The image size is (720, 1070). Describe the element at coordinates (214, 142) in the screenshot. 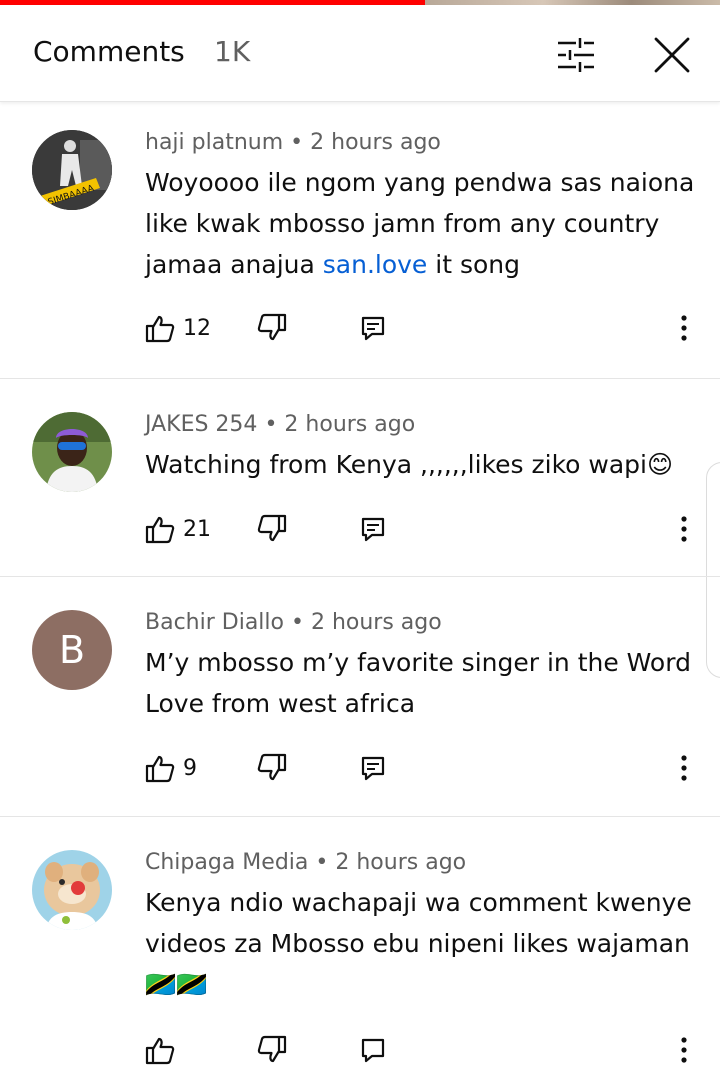

I see `comment-author: haji platnum` at that location.